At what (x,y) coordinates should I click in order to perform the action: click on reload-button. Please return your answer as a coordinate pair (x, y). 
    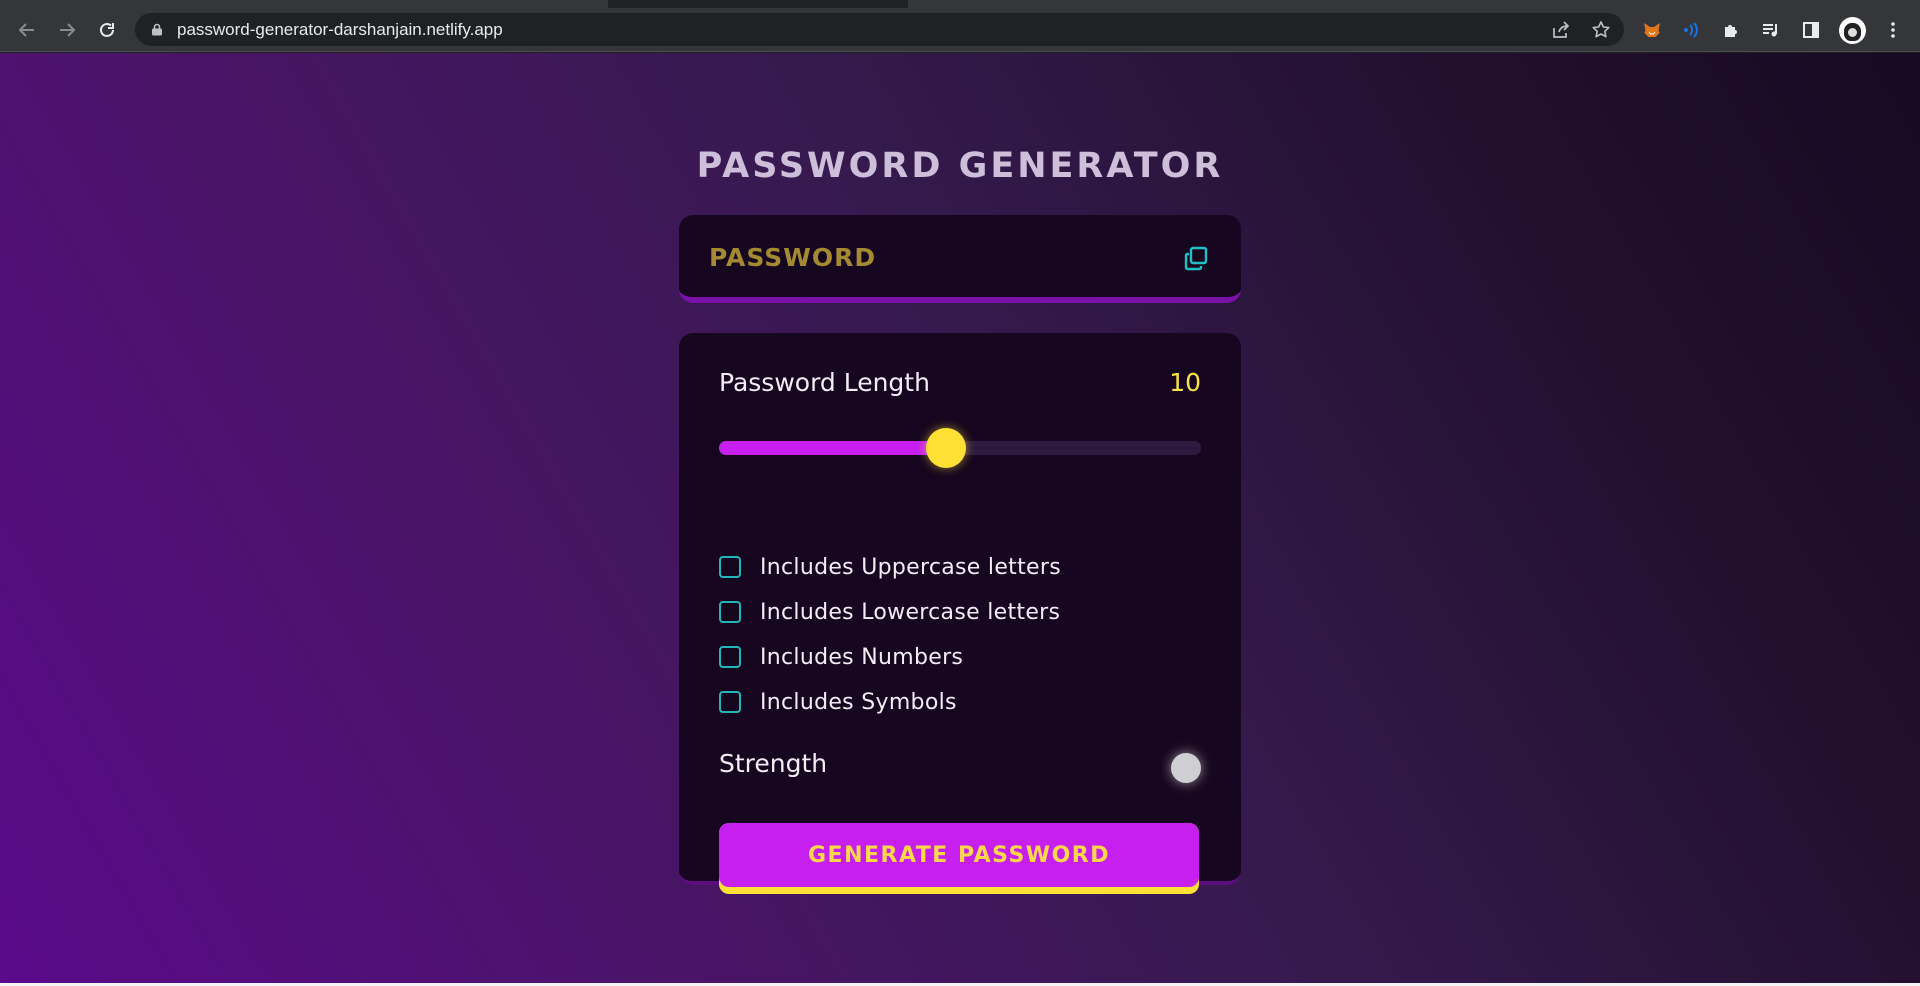
    Looking at the image, I should click on (107, 30).